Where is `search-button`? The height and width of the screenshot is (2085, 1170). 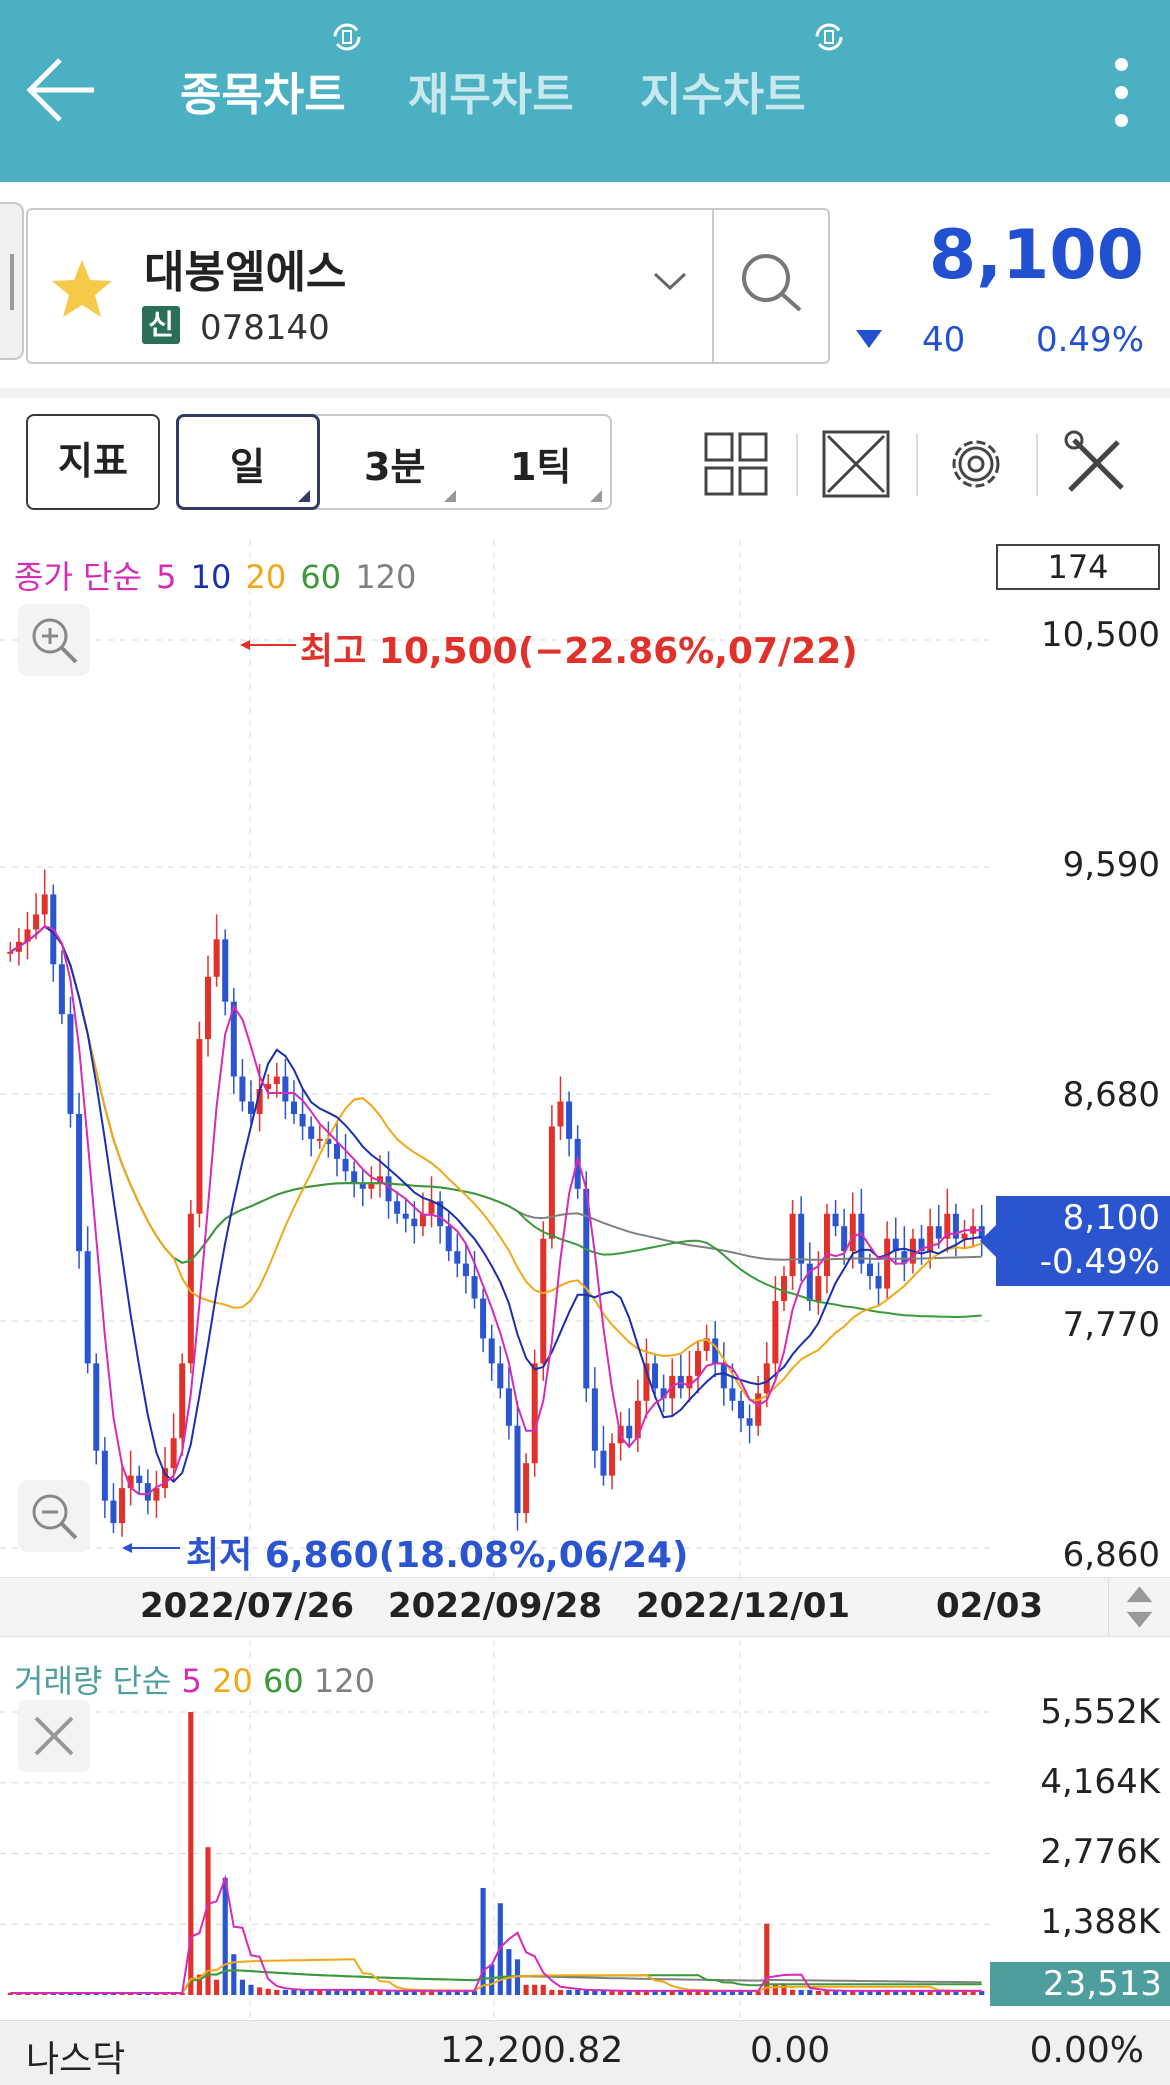 search-button is located at coordinates (771, 286).